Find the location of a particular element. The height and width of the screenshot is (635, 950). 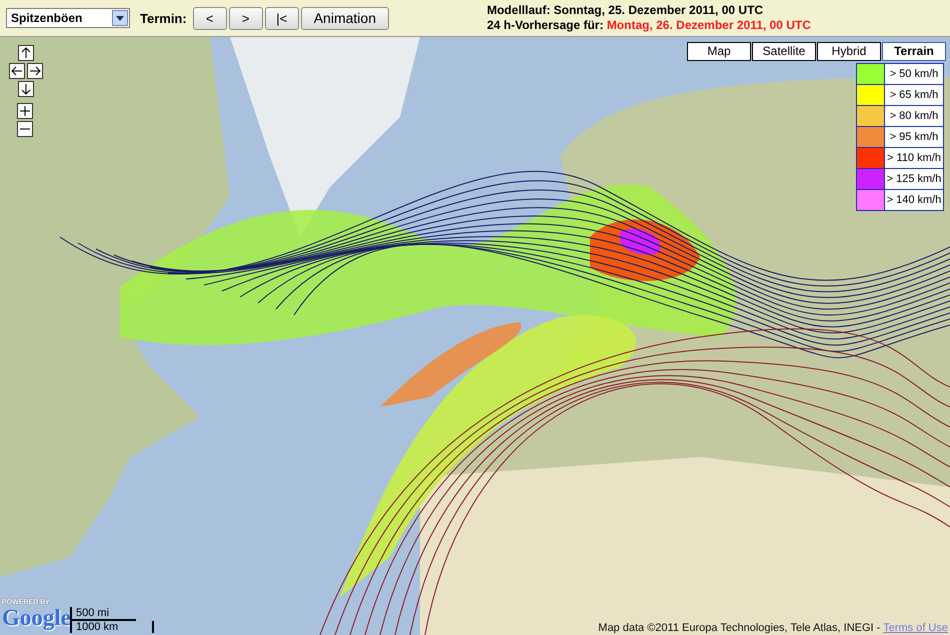

pan-up-icon is located at coordinates (26, 53).